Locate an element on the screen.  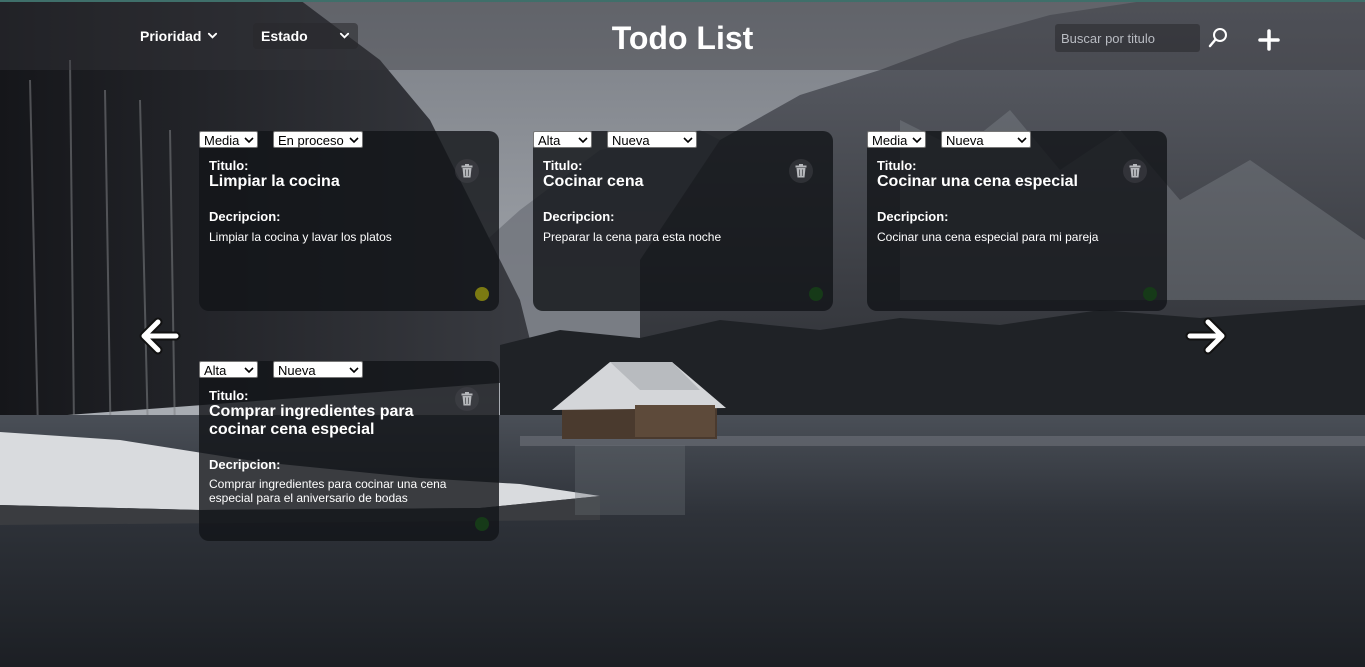
search-icon is located at coordinates (1218, 38).